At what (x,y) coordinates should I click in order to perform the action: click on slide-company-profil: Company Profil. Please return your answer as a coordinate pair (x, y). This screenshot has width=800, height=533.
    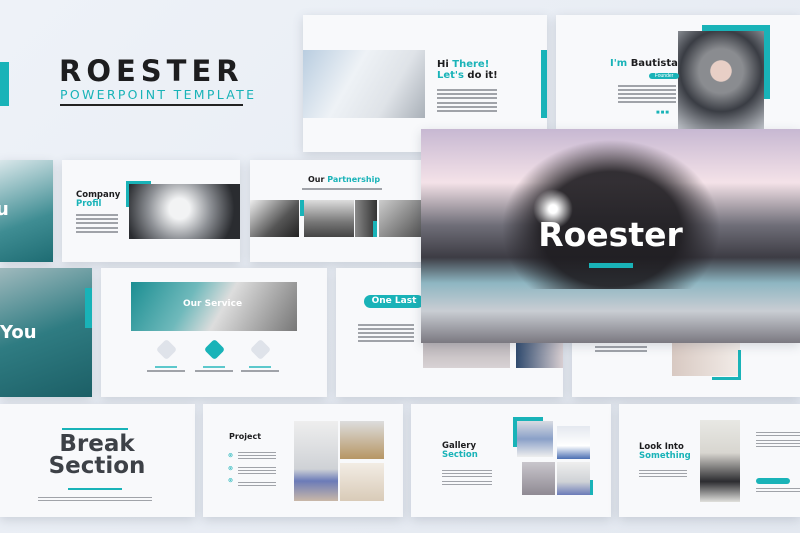
    Looking at the image, I should click on (151, 211).